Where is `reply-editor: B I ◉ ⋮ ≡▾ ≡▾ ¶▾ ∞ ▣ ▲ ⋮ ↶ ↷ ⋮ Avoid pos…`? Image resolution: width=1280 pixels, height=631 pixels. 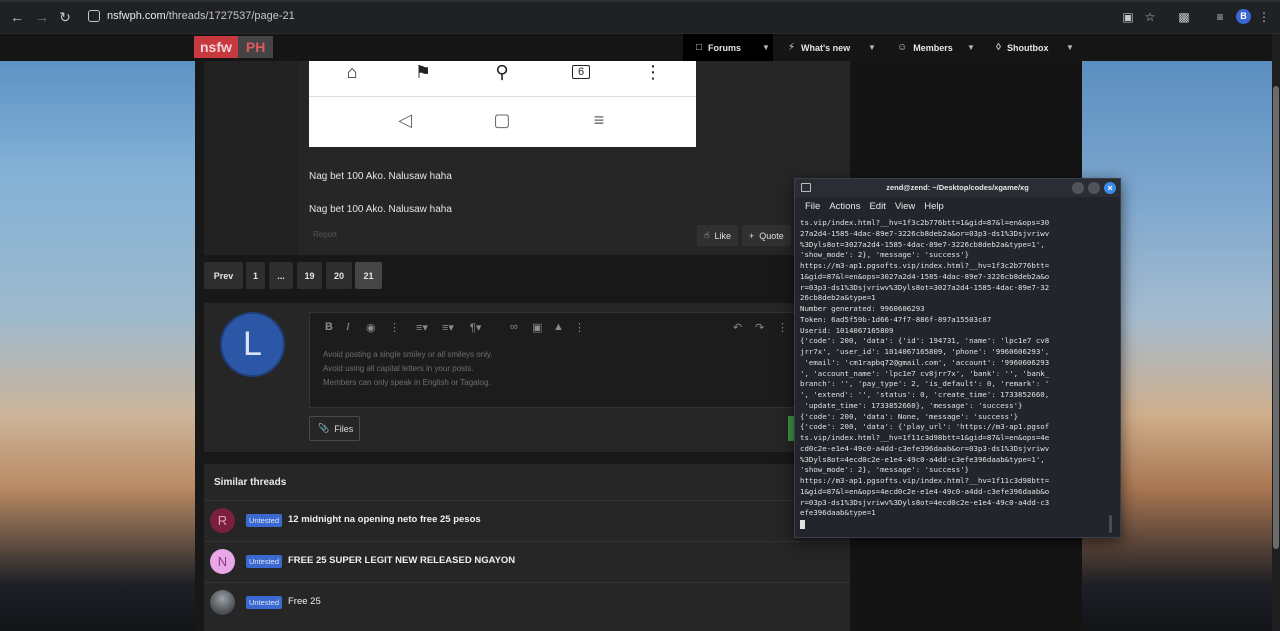
reply-editor: B I ◉ ⋮ ≡▾ ≡▾ ¶▾ ∞ ▣ ▲ ⋮ ↶ ↷ ⋮ Avoid pos… is located at coordinates (552, 360).